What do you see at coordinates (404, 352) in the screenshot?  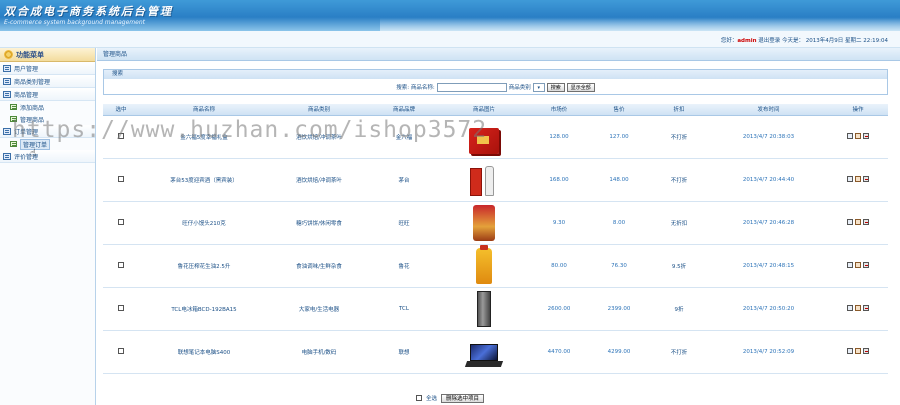 I see `product-brand: 联想` at bounding box center [404, 352].